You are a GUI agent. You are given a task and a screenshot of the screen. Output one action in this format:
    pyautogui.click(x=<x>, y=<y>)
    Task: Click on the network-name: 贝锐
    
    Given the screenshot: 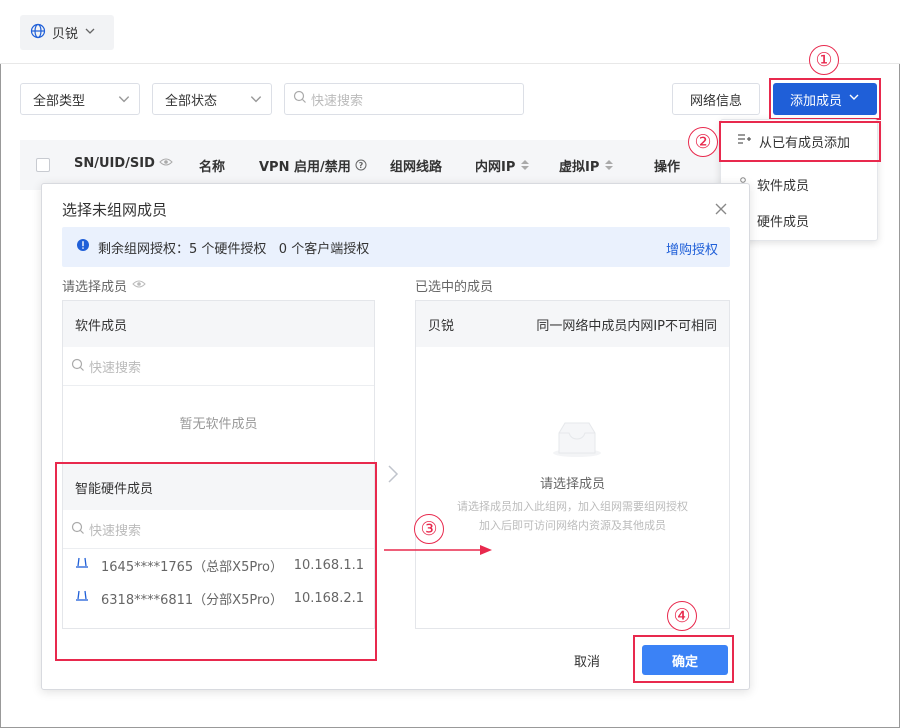 What is the action you would take?
    pyautogui.click(x=65, y=34)
    